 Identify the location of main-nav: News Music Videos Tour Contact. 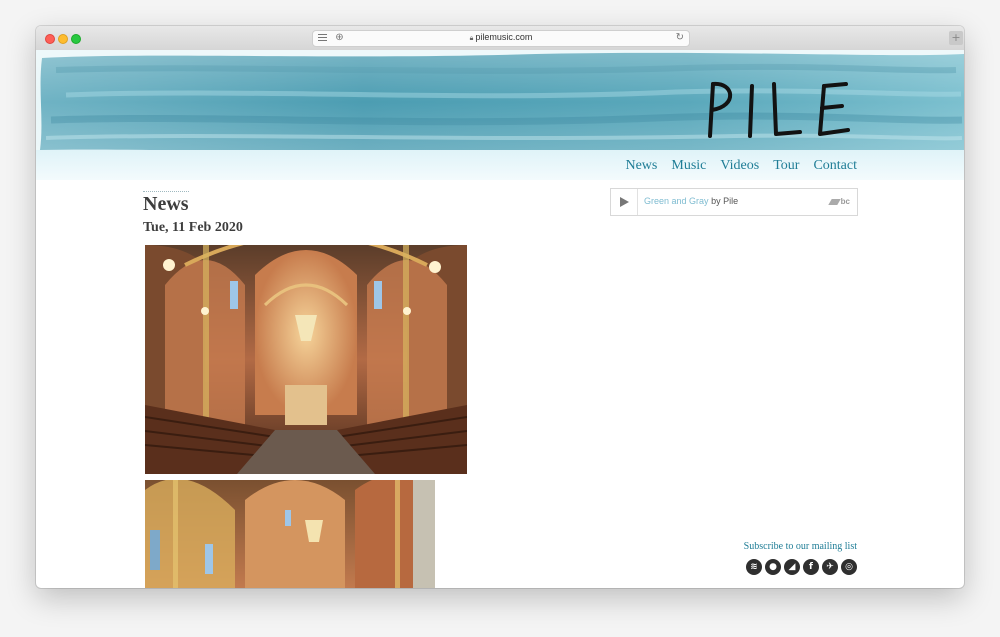
(741, 166).